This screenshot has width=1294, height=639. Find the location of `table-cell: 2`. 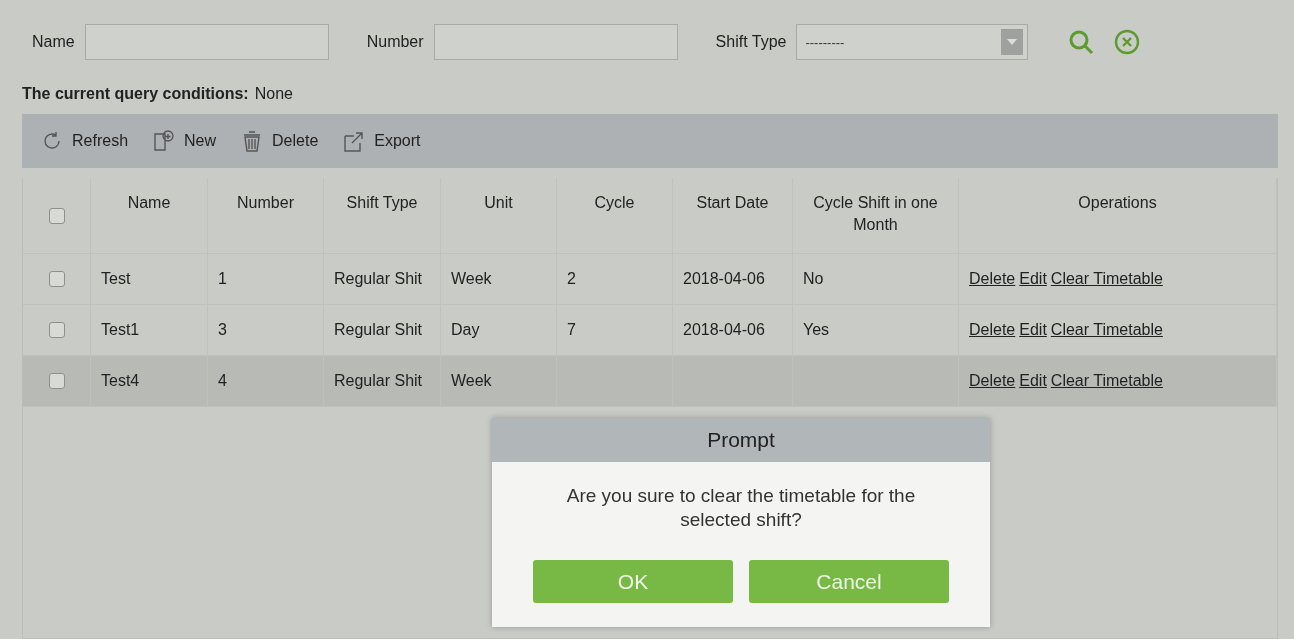

table-cell: 2 is located at coordinates (615, 279).